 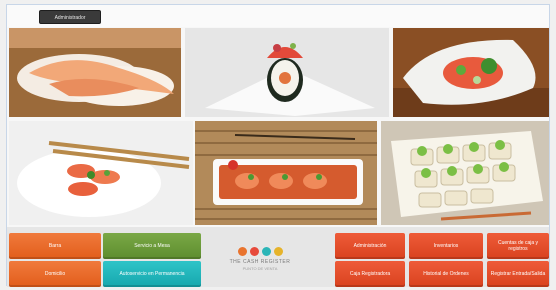 I want to click on administration-button: Administración, so click(x=370, y=246).